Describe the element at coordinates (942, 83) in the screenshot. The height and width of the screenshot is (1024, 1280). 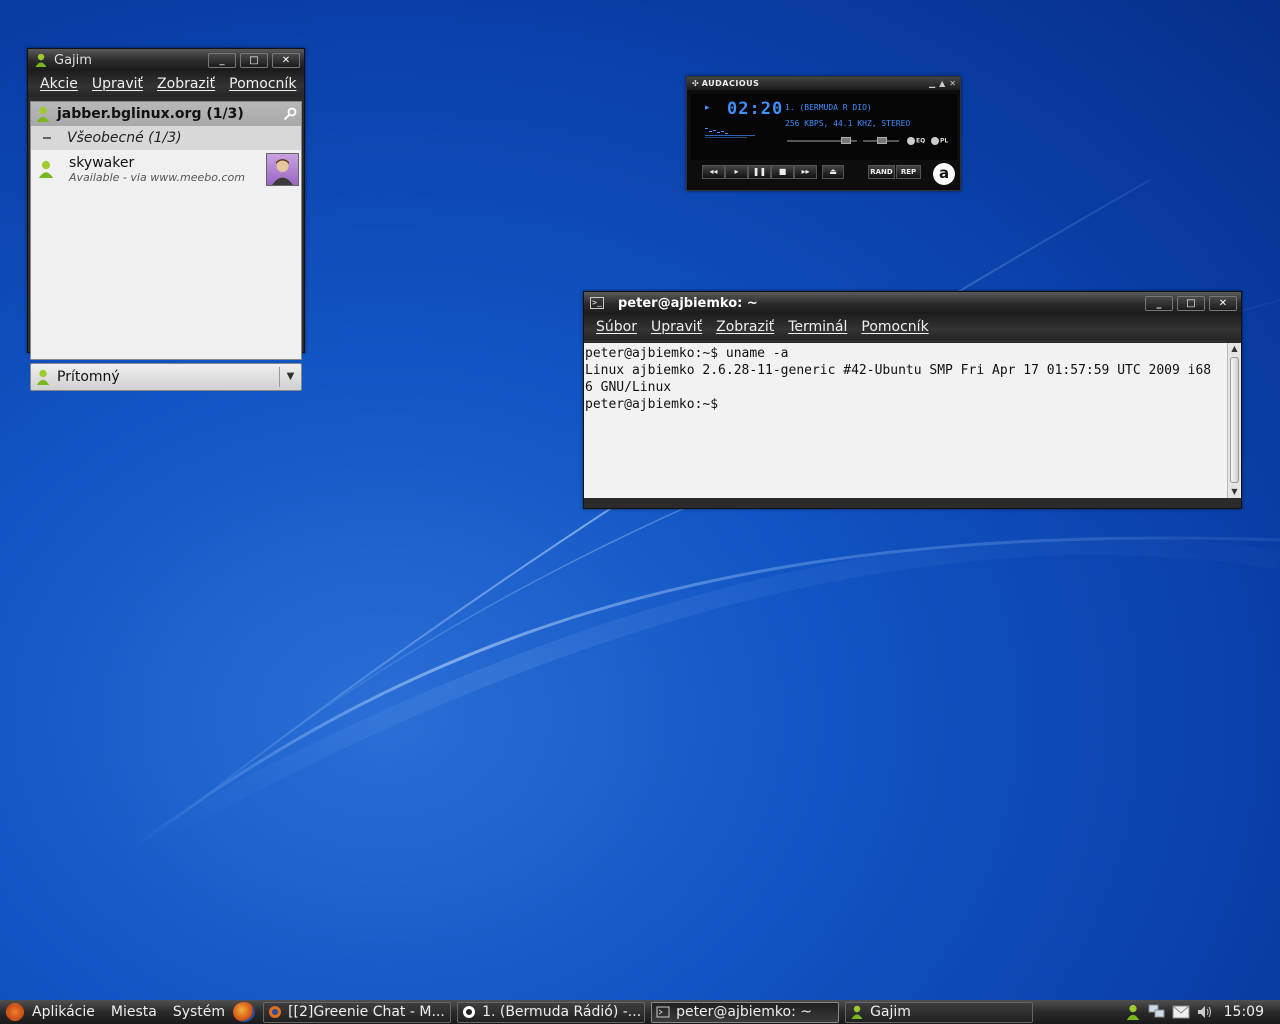
I see `shade-button: ▲` at that location.